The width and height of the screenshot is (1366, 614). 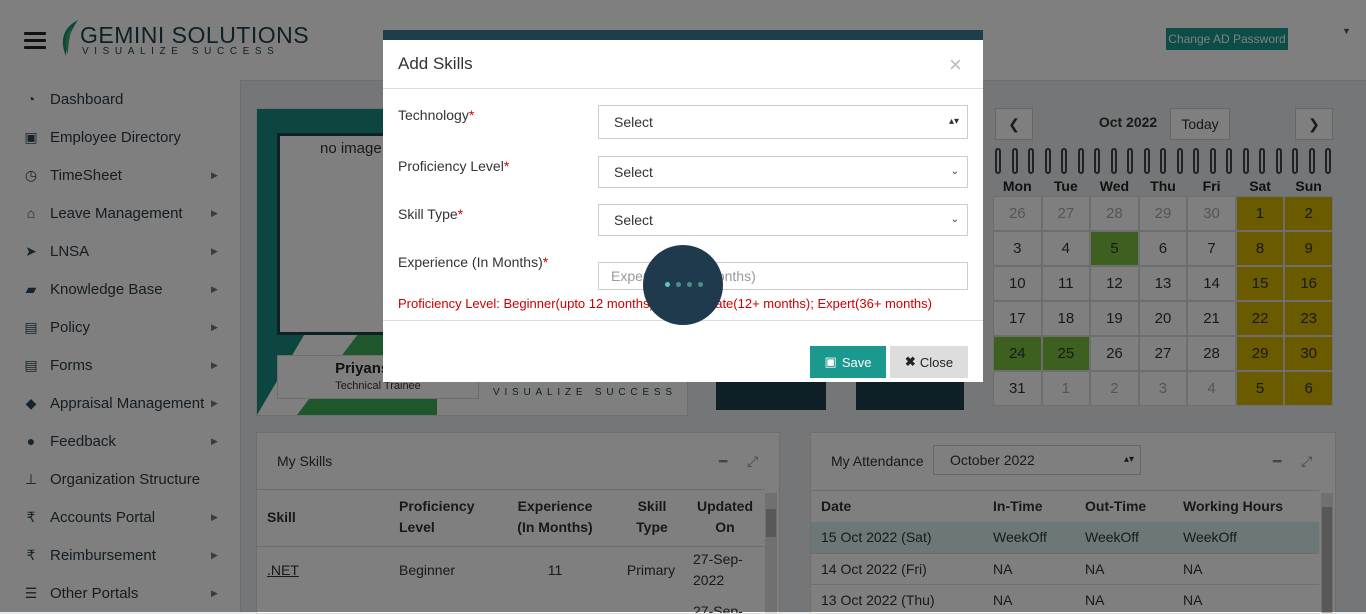 What do you see at coordinates (910, 361) in the screenshot?
I see `close-x-icon: ✖` at bounding box center [910, 361].